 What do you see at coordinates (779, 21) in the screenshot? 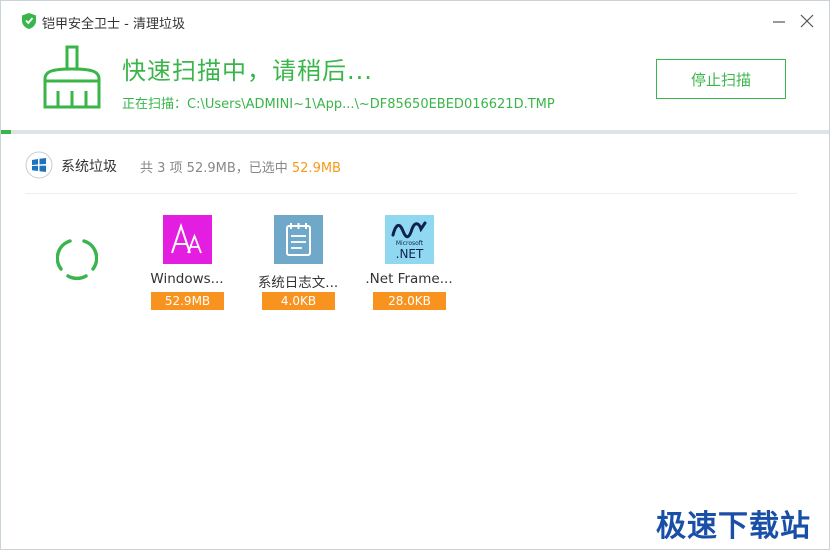
I see `minimize-icon` at bounding box center [779, 21].